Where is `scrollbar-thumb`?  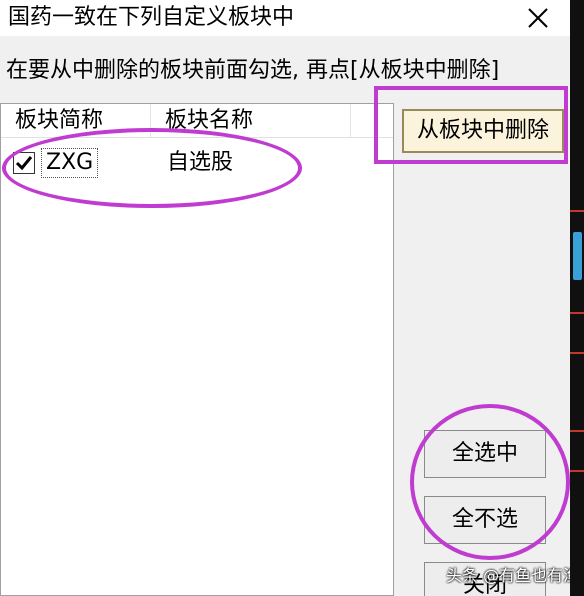 scrollbar-thumb is located at coordinates (577, 256).